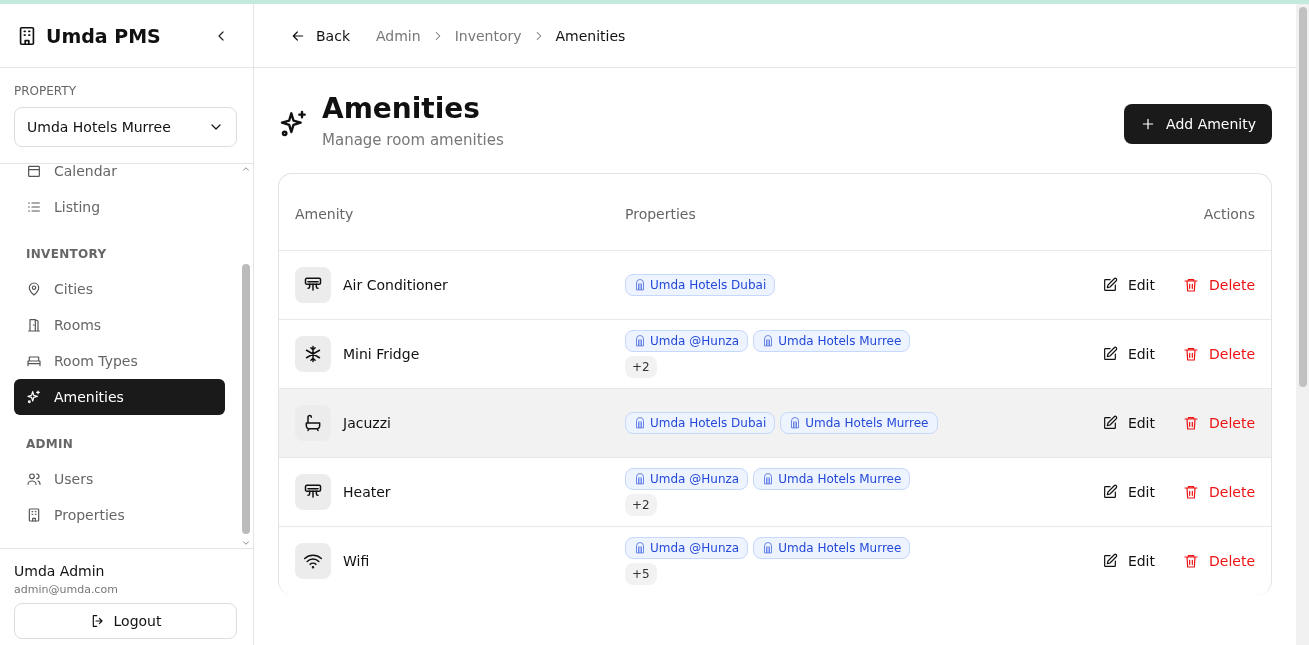 This screenshot has height=645, width=1309. Describe the element at coordinates (1198, 124) in the screenshot. I see `add-amenity-button: Add Amenity` at that location.